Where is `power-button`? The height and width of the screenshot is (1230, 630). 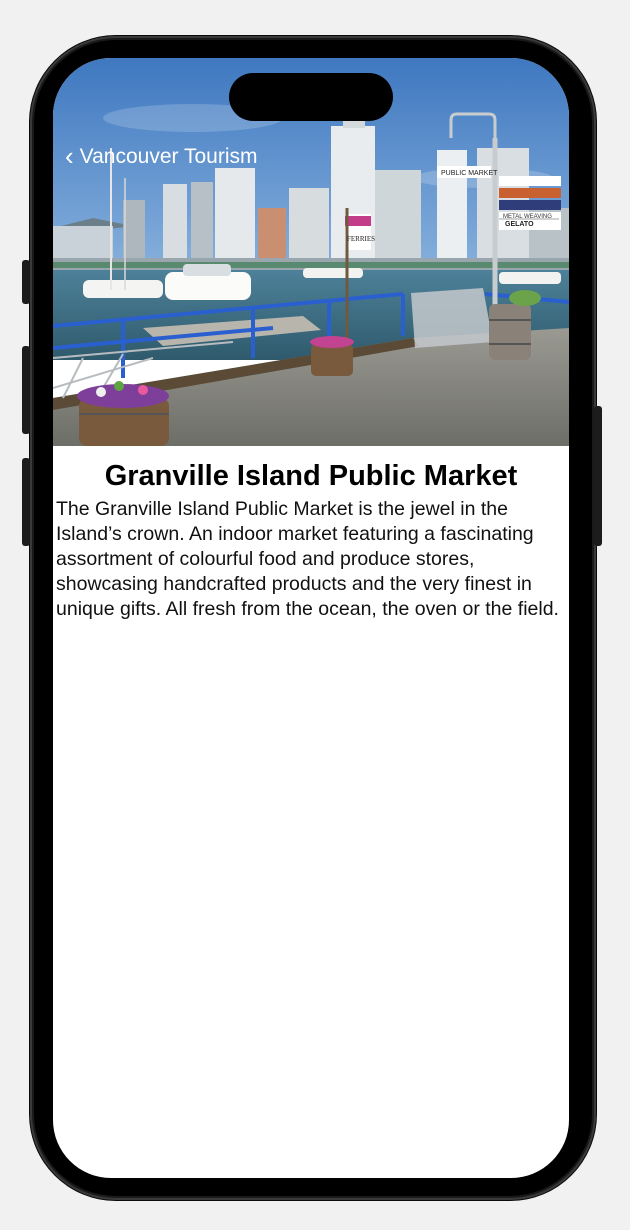
power-button is located at coordinates (598, 476).